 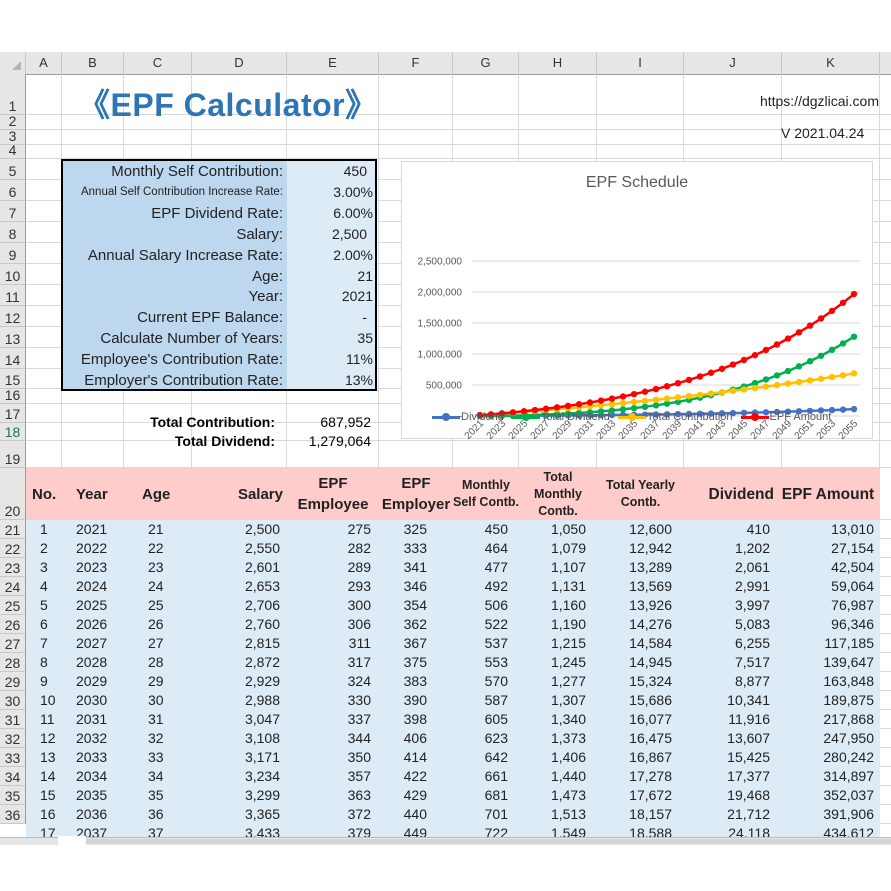 What do you see at coordinates (450, 567) in the screenshot?
I see `table-cell: 42,504` at bounding box center [450, 567].